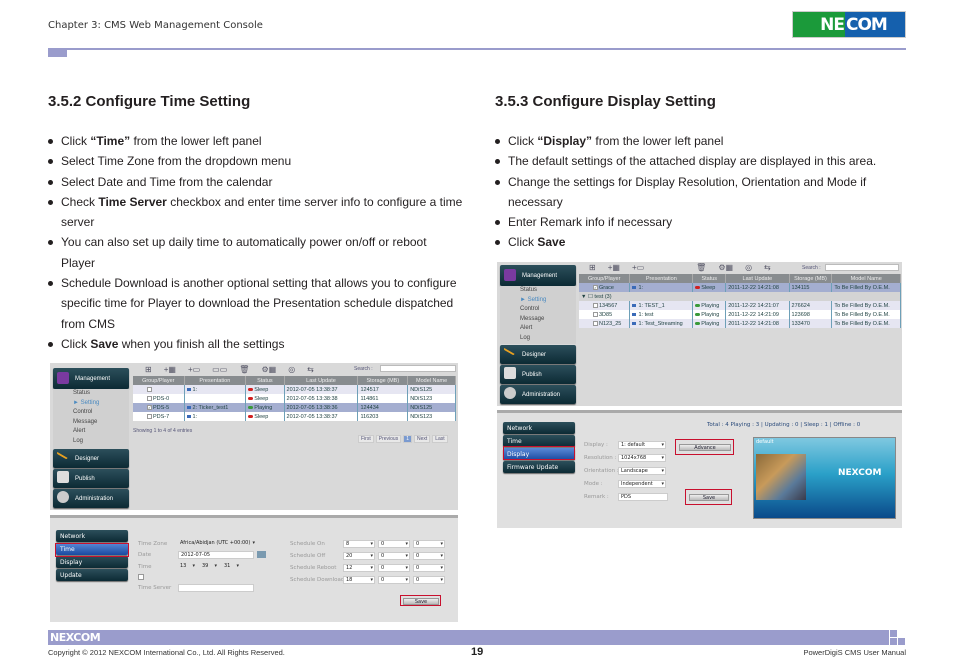  I want to click on schedule-select: 18, so click(359, 580).